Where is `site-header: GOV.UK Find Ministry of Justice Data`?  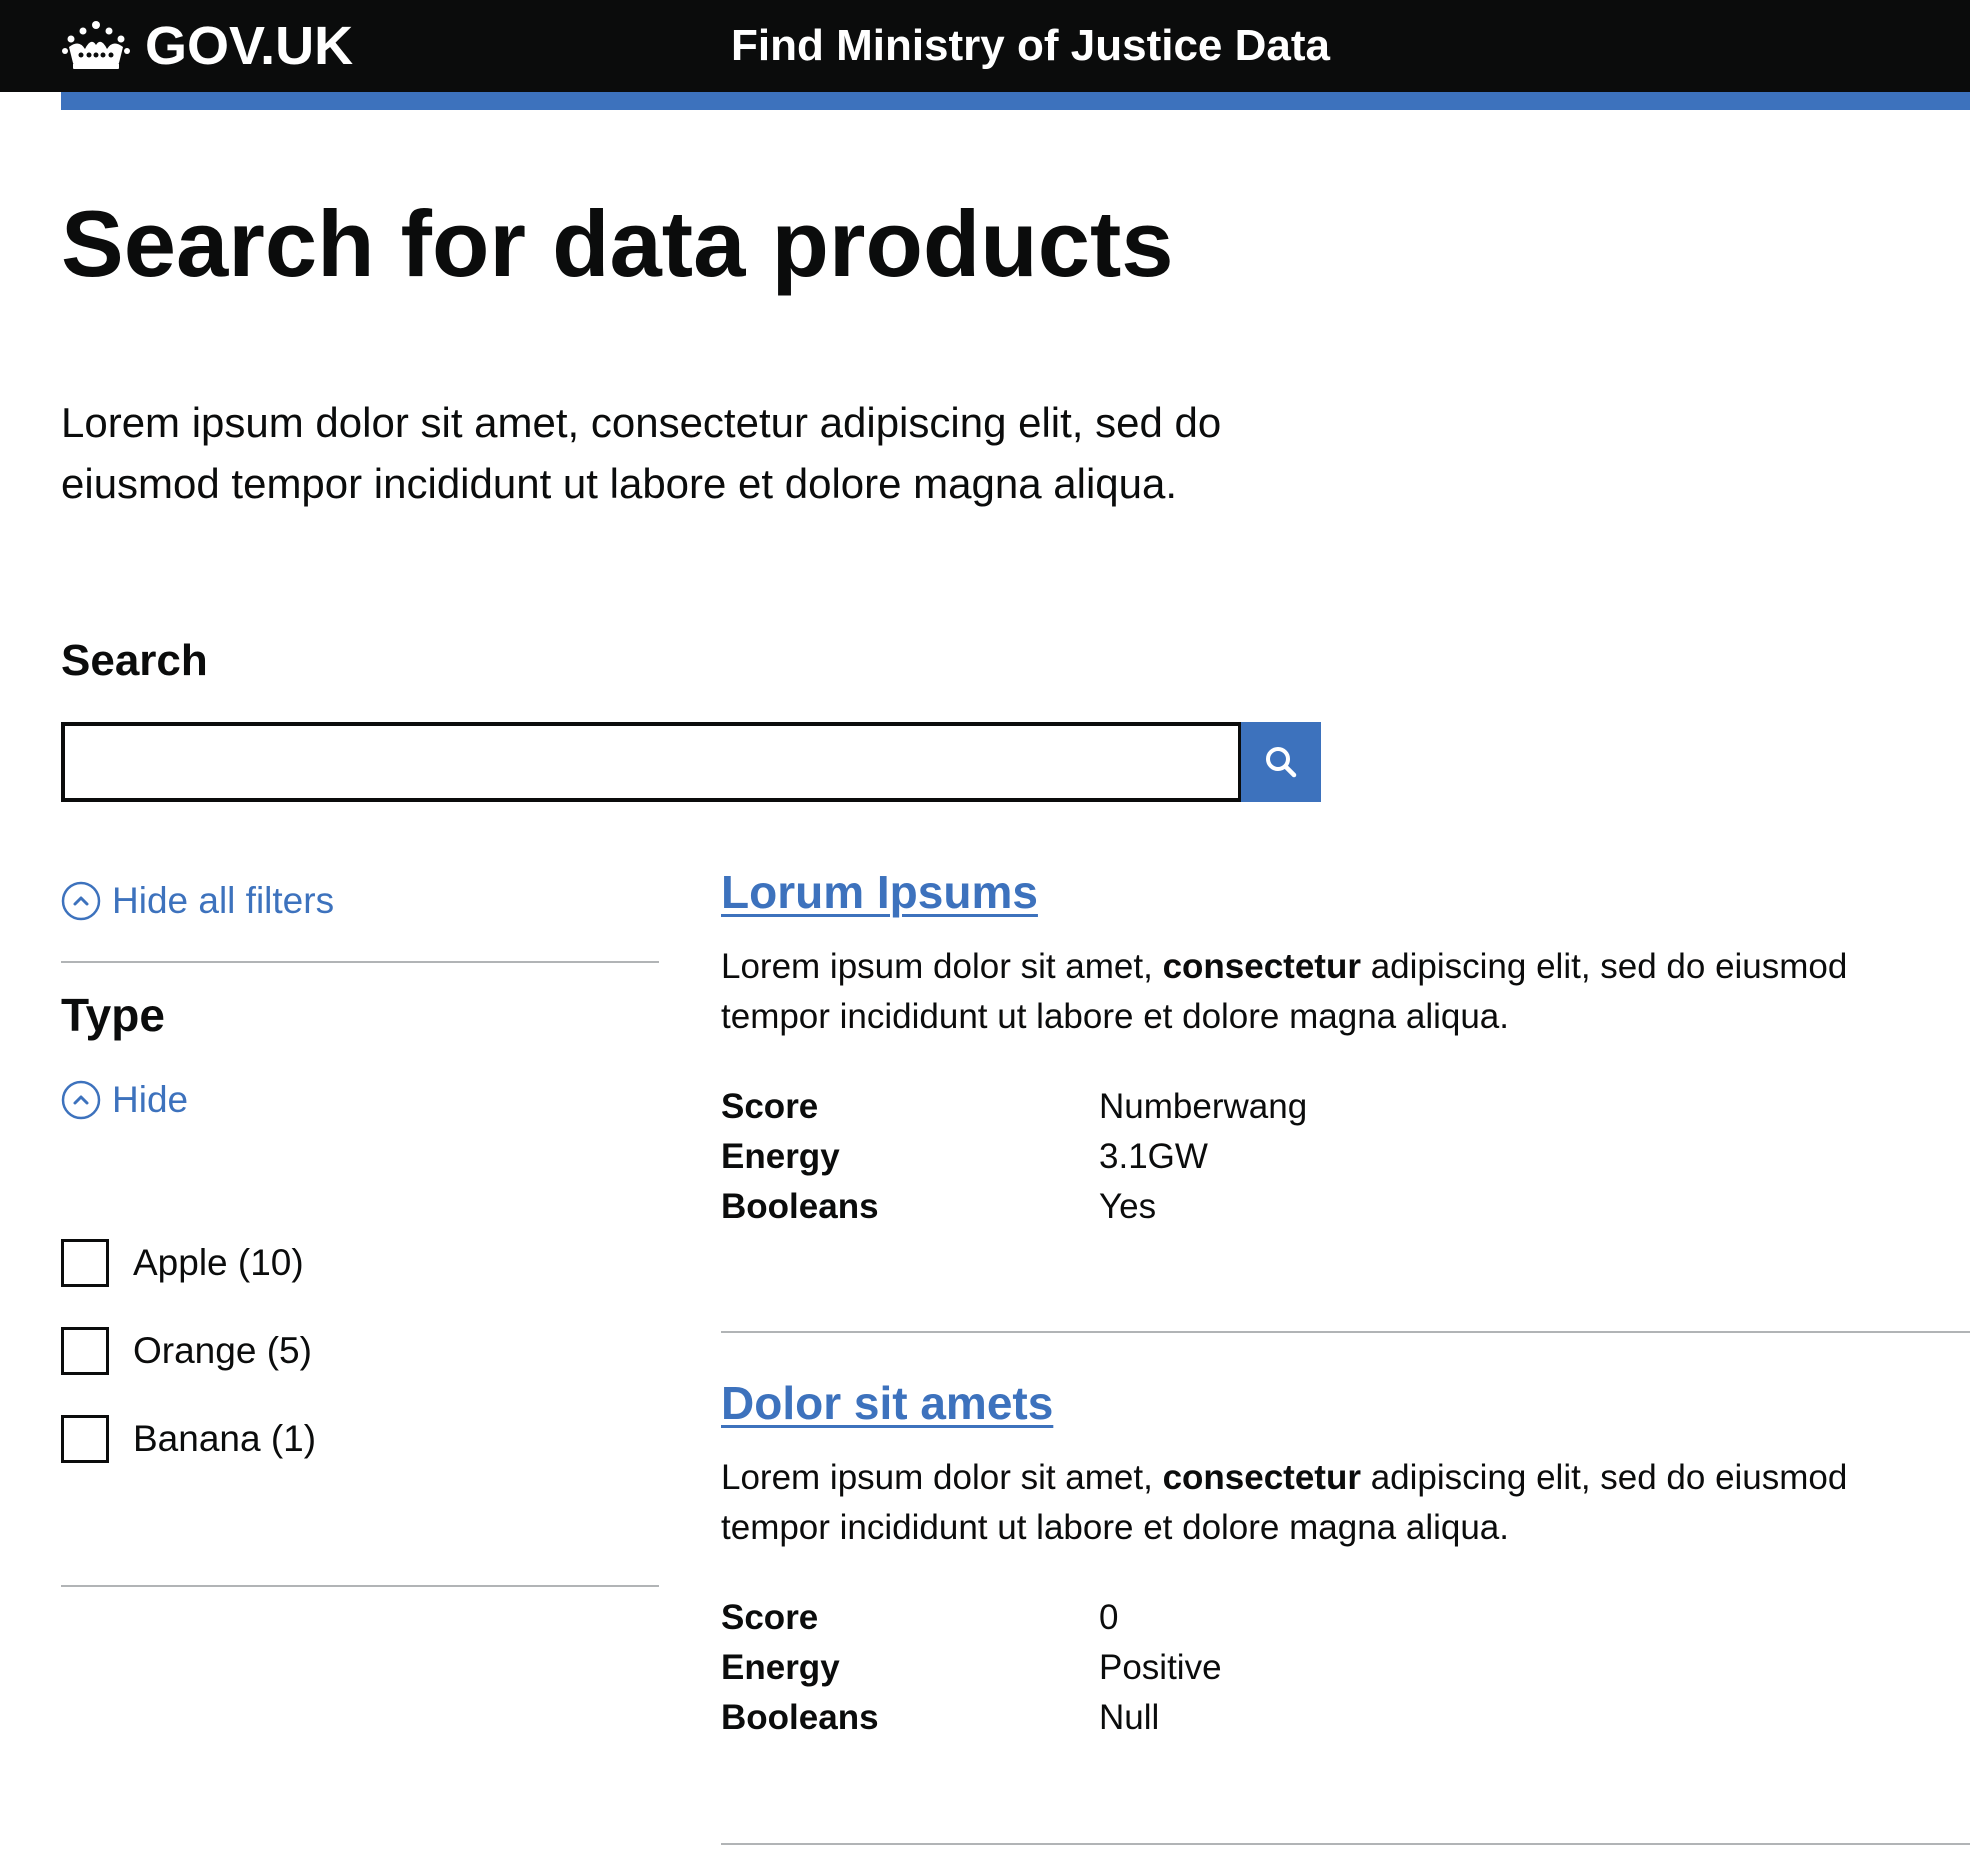
site-header: GOV.UK Find Ministry of Justice Data is located at coordinates (985, 46).